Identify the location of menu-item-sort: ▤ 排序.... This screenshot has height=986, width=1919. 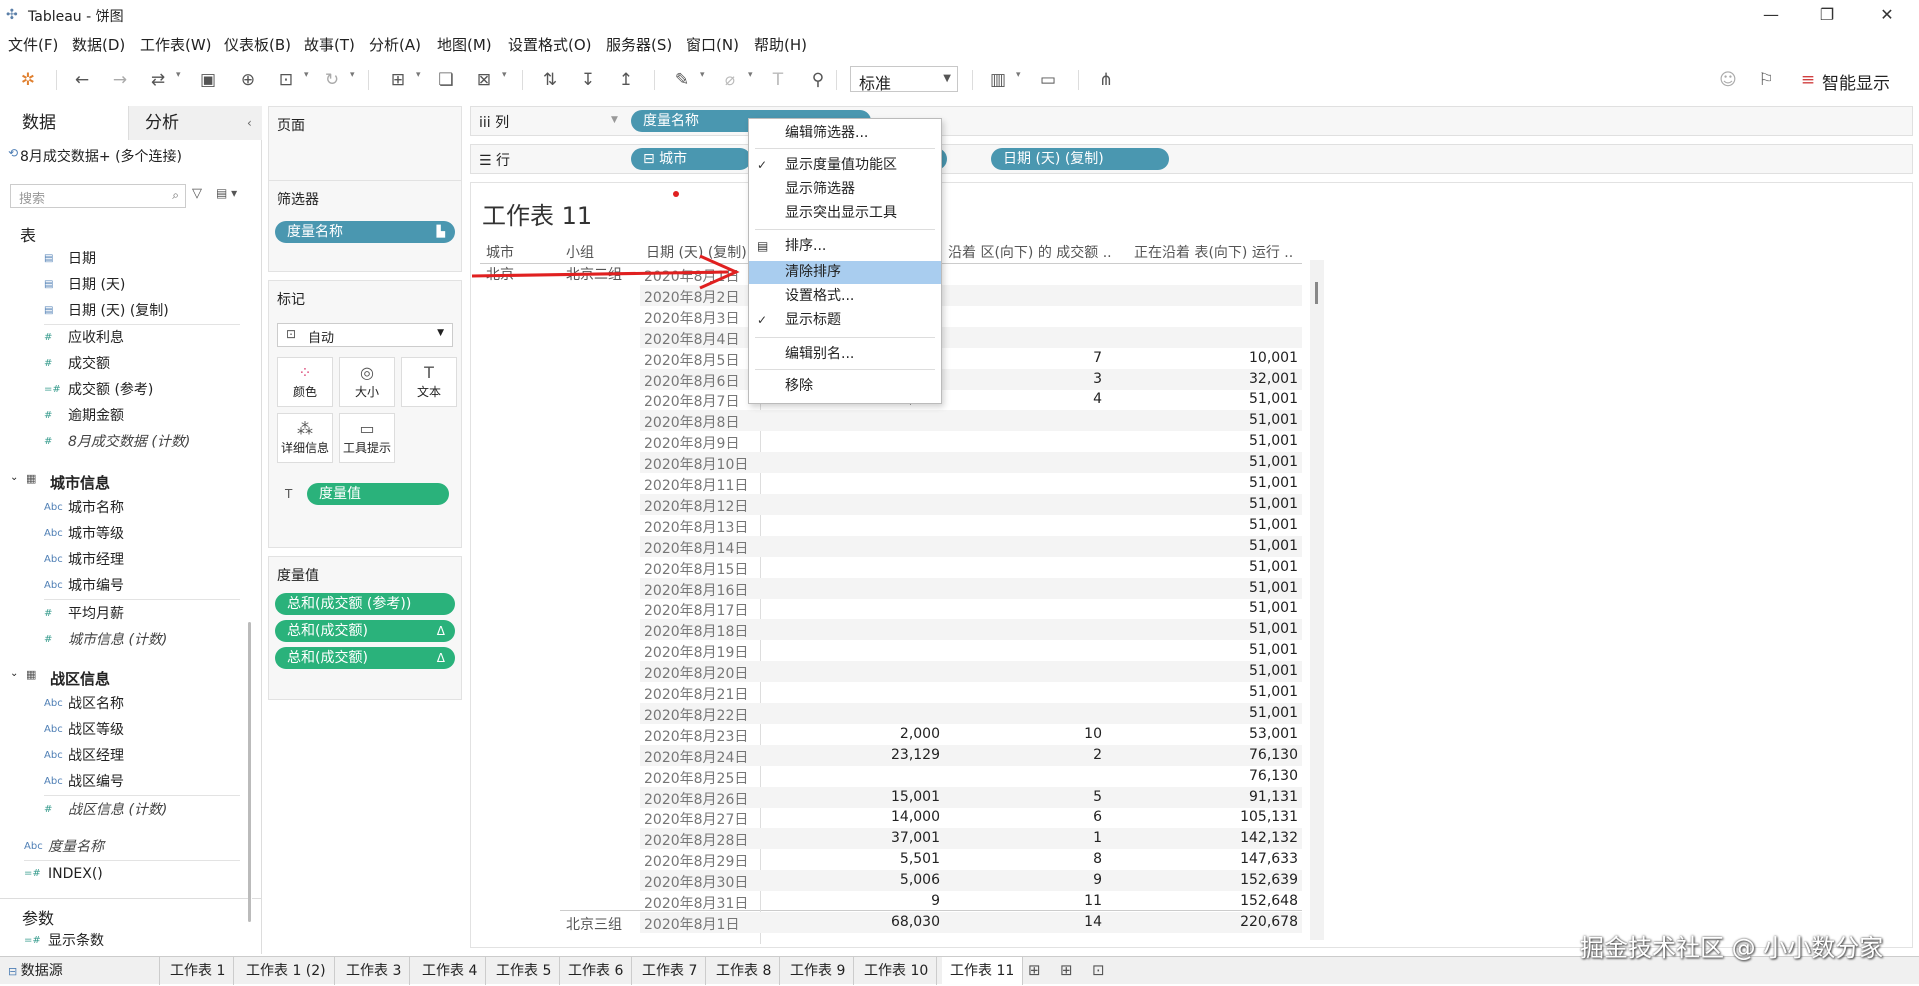
(845, 246).